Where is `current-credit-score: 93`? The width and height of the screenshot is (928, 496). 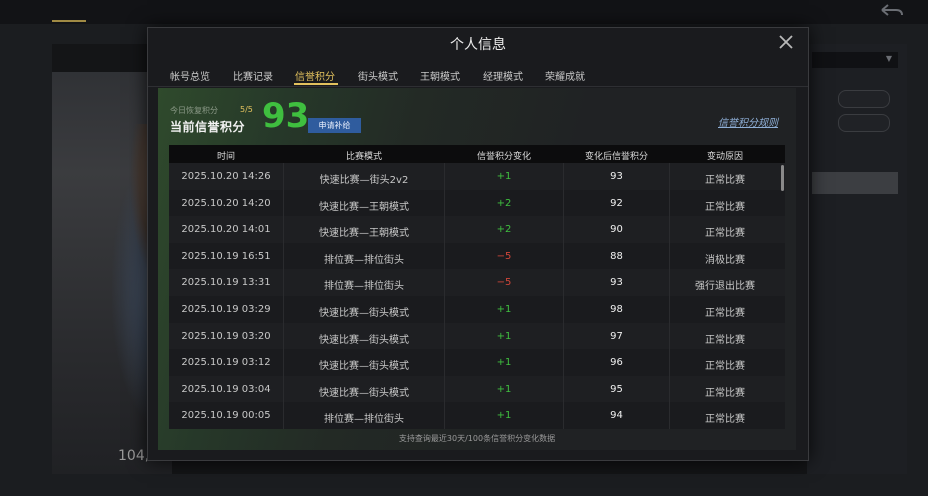
current-credit-score: 93 is located at coordinates (286, 116).